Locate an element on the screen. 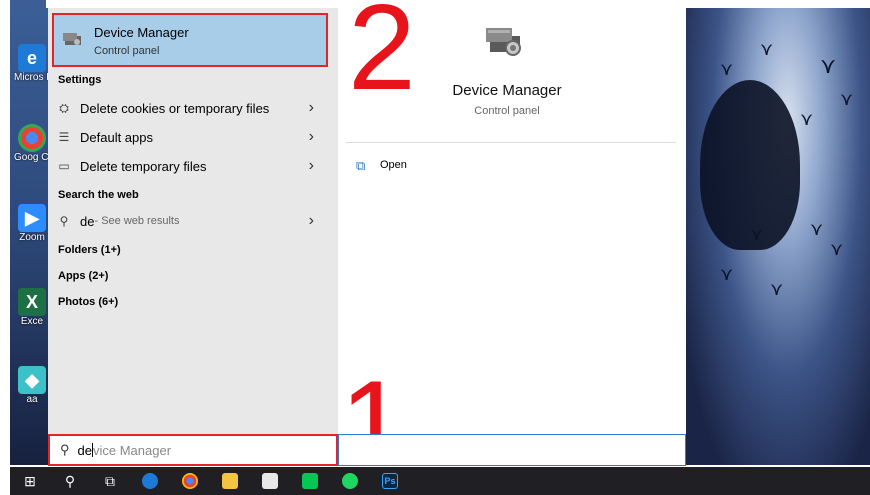 This screenshot has width=870, height=495. spotify-icon is located at coordinates (350, 481).